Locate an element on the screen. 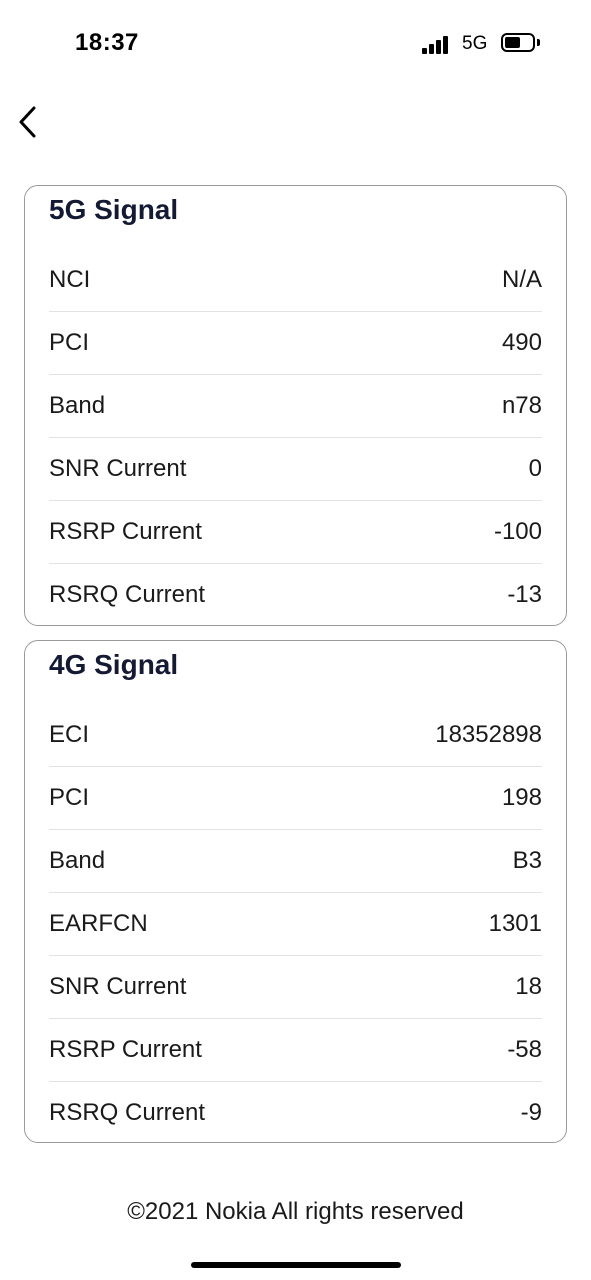  row-value: -13 is located at coordinates (524, 594).